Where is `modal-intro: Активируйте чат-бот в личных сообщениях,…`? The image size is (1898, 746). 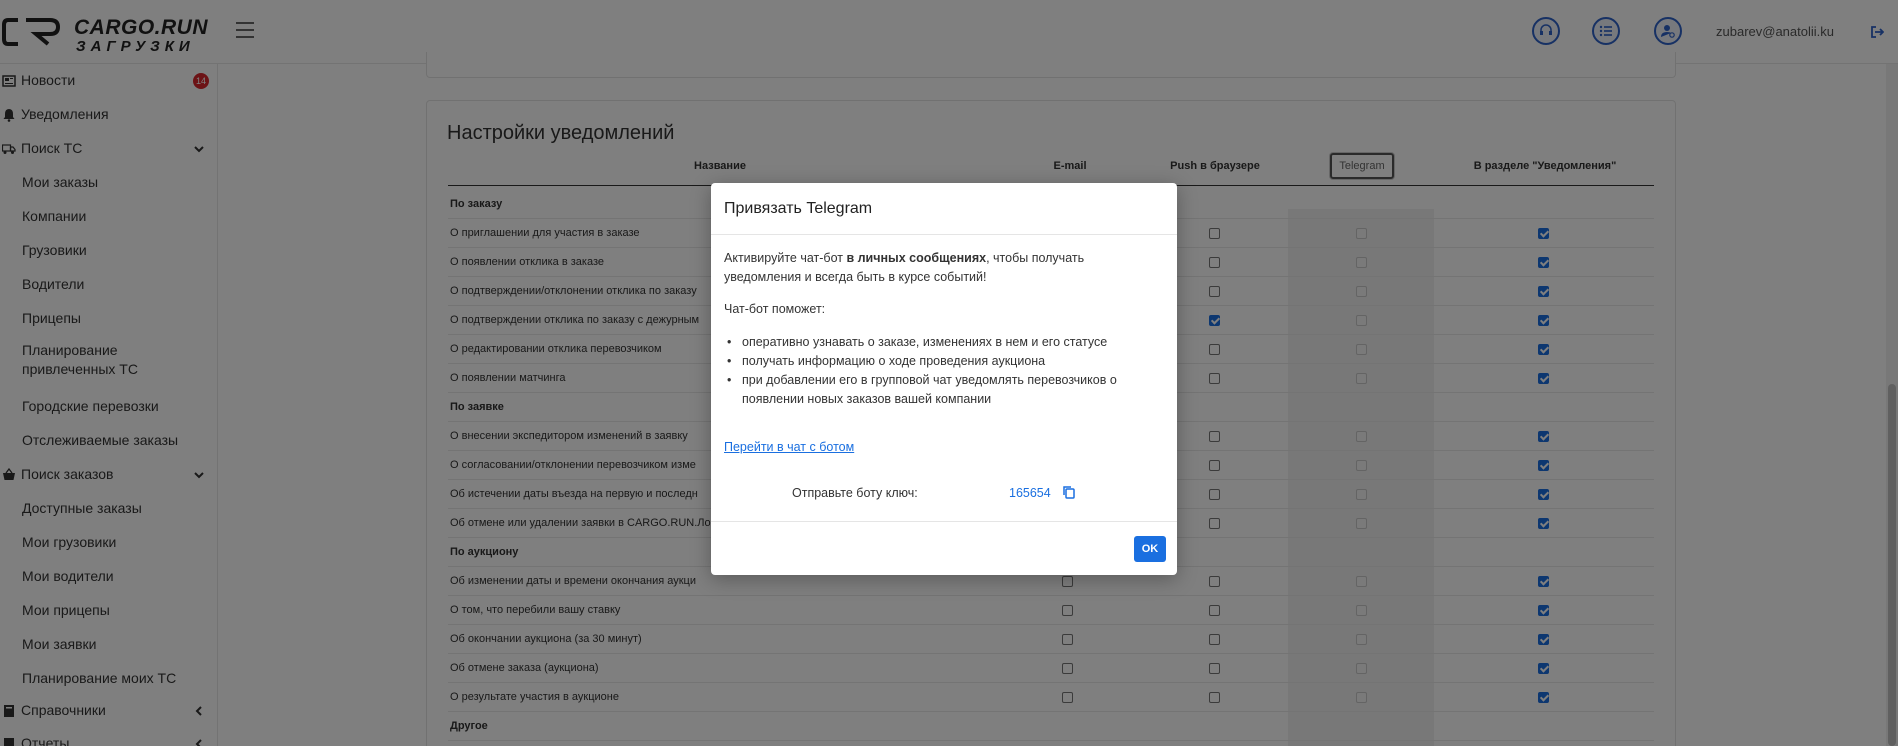
modal-intro: Активируйте чат-бот в личных сообщениях,… is located at coordinates (944, 268).